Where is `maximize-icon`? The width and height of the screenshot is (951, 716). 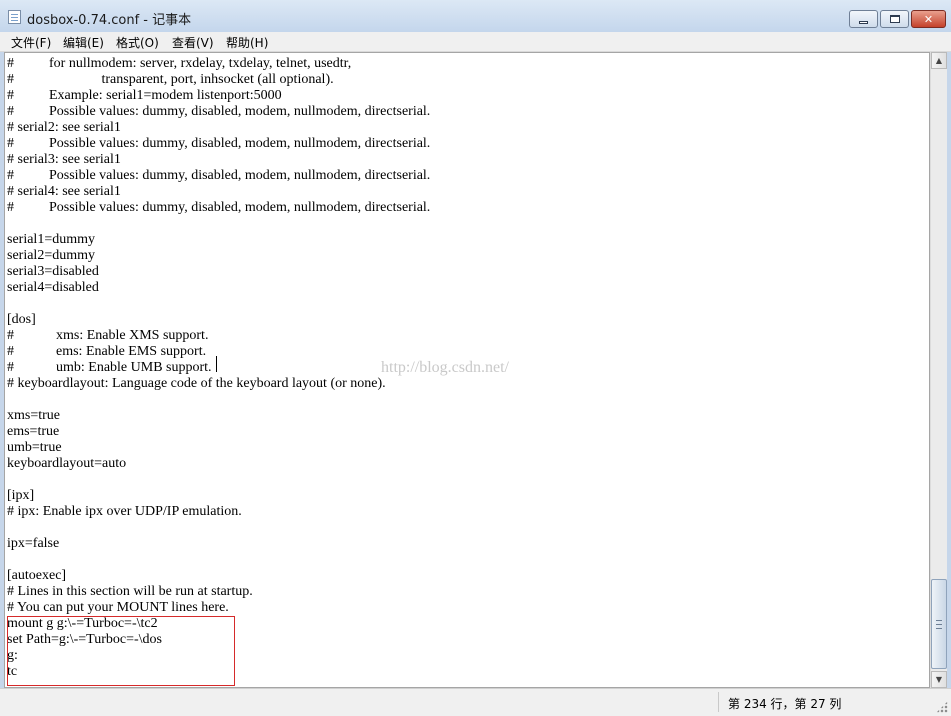
maximize-icon is located at coordinates (894, 19).